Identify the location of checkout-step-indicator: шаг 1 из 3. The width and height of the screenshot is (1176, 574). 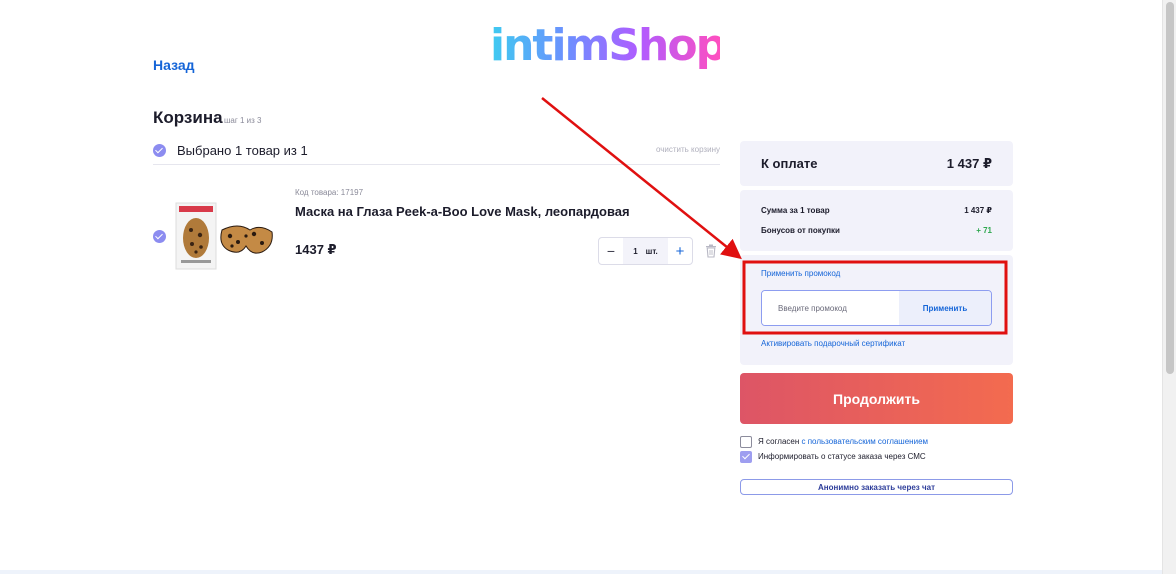
(243, 120).